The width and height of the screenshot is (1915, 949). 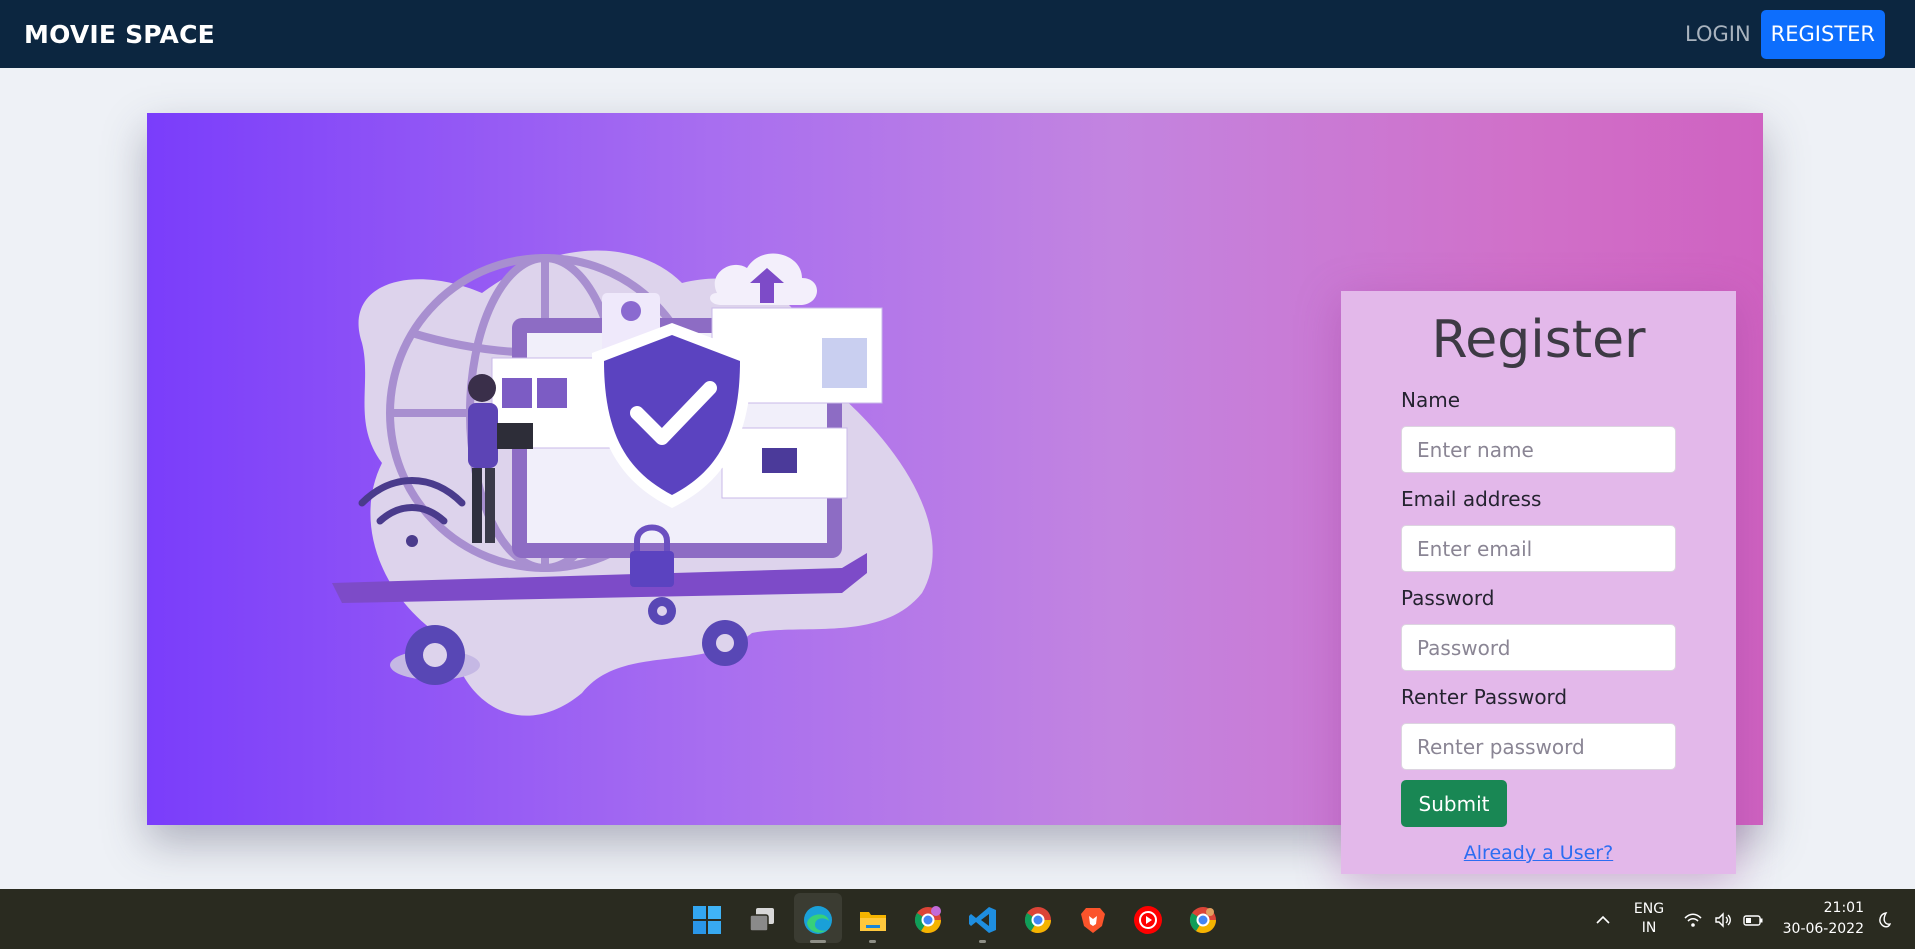 I want to click on brave-icon, so click(x=1093, y=920).